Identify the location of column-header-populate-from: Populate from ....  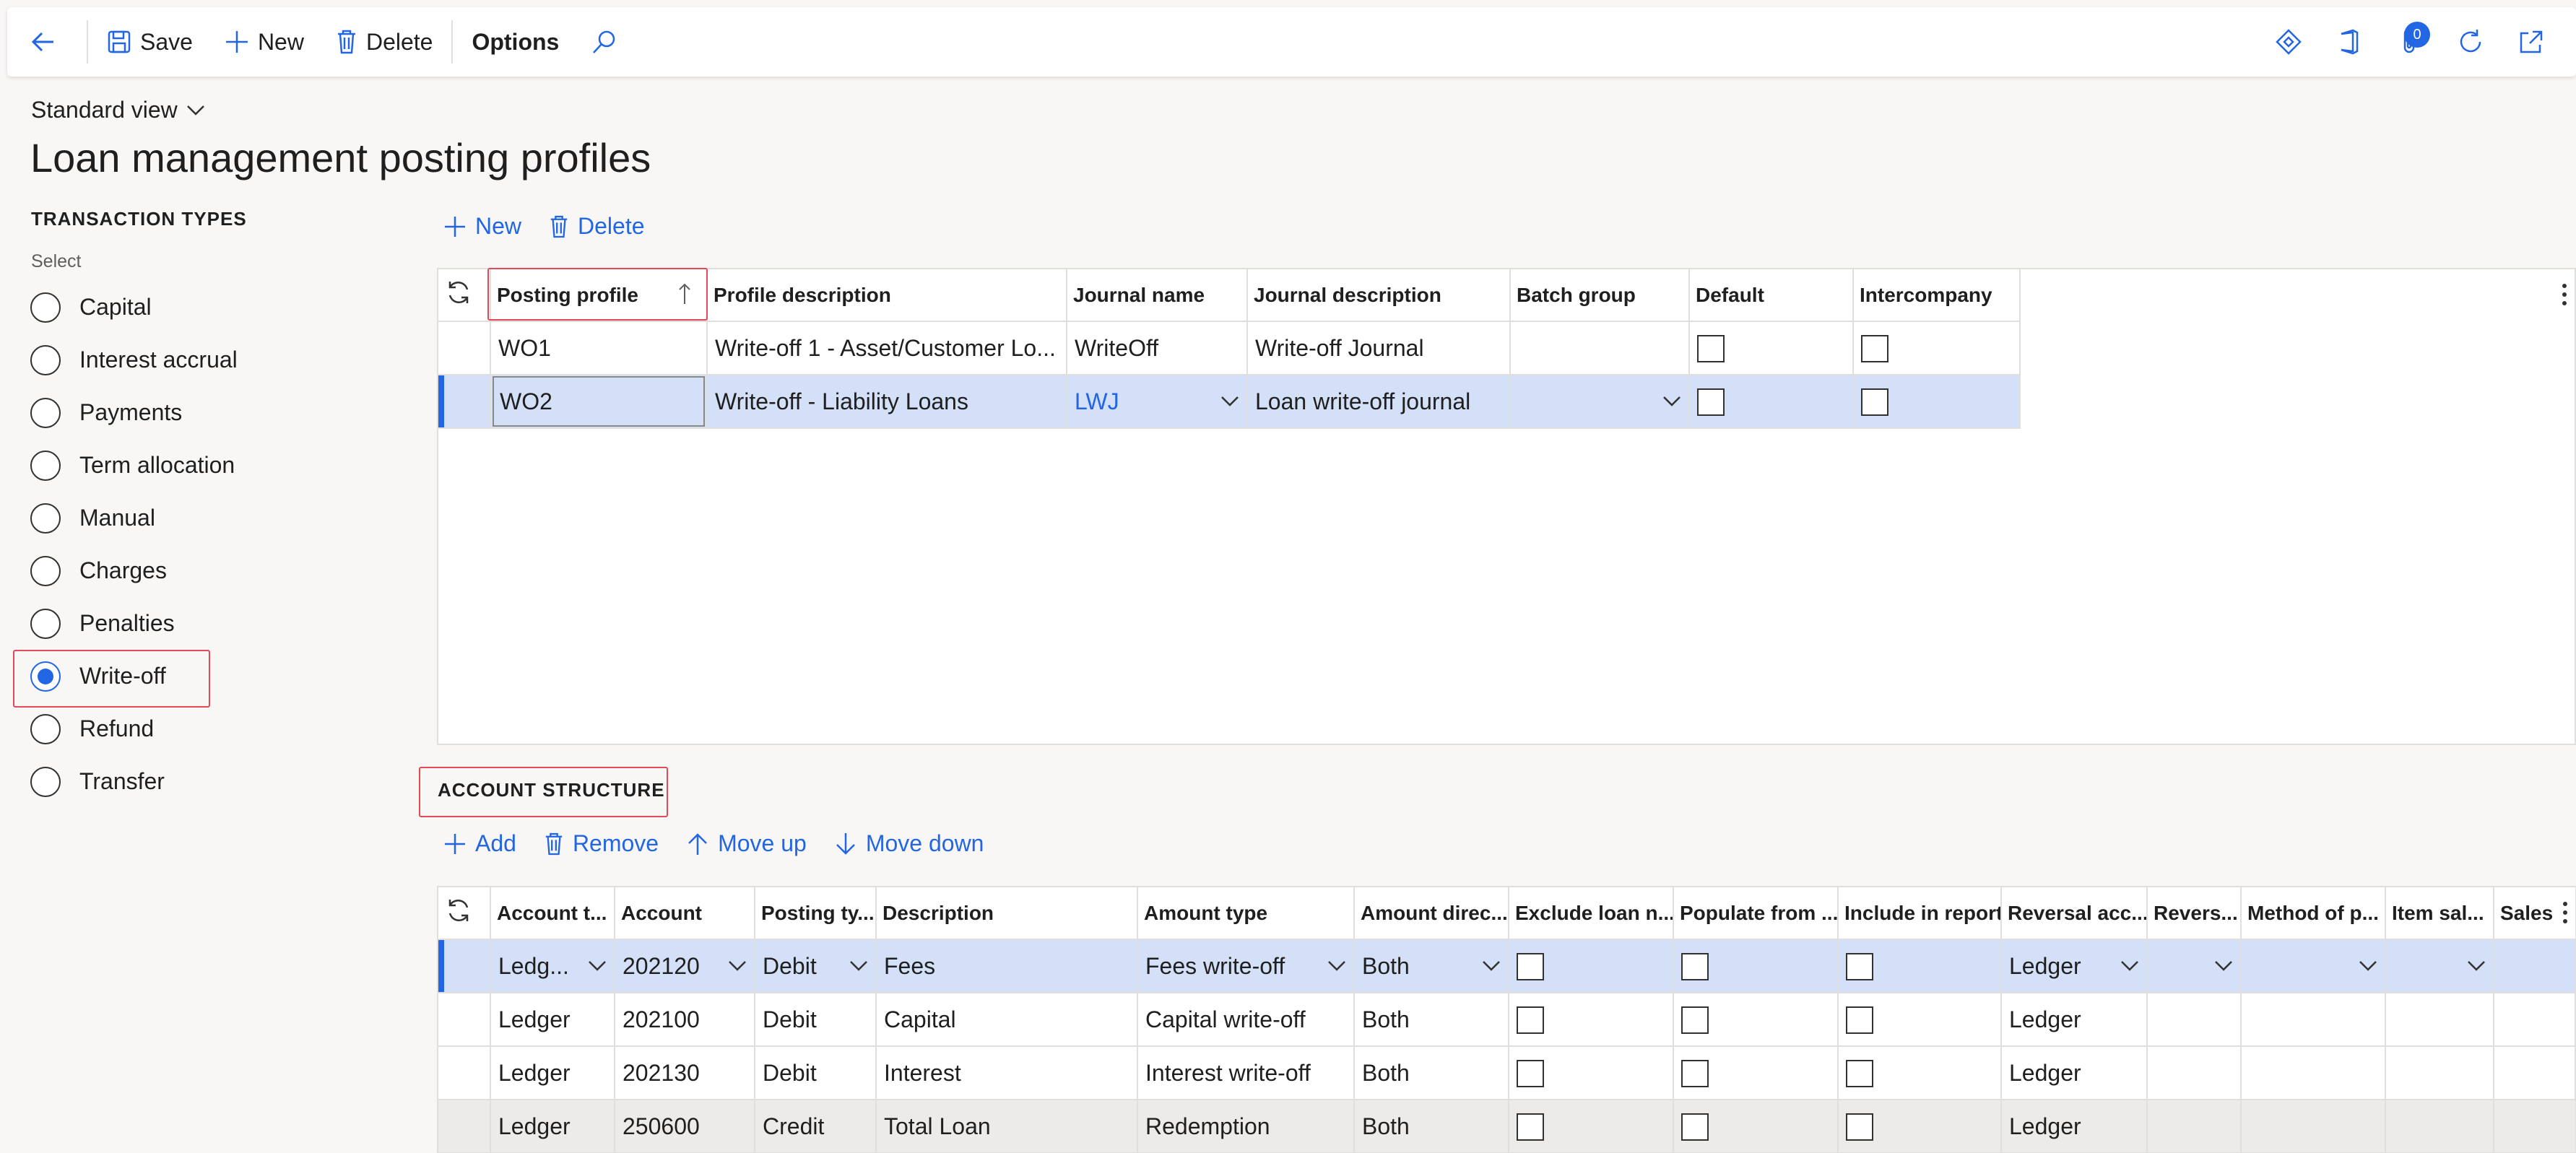
(1756, 913).